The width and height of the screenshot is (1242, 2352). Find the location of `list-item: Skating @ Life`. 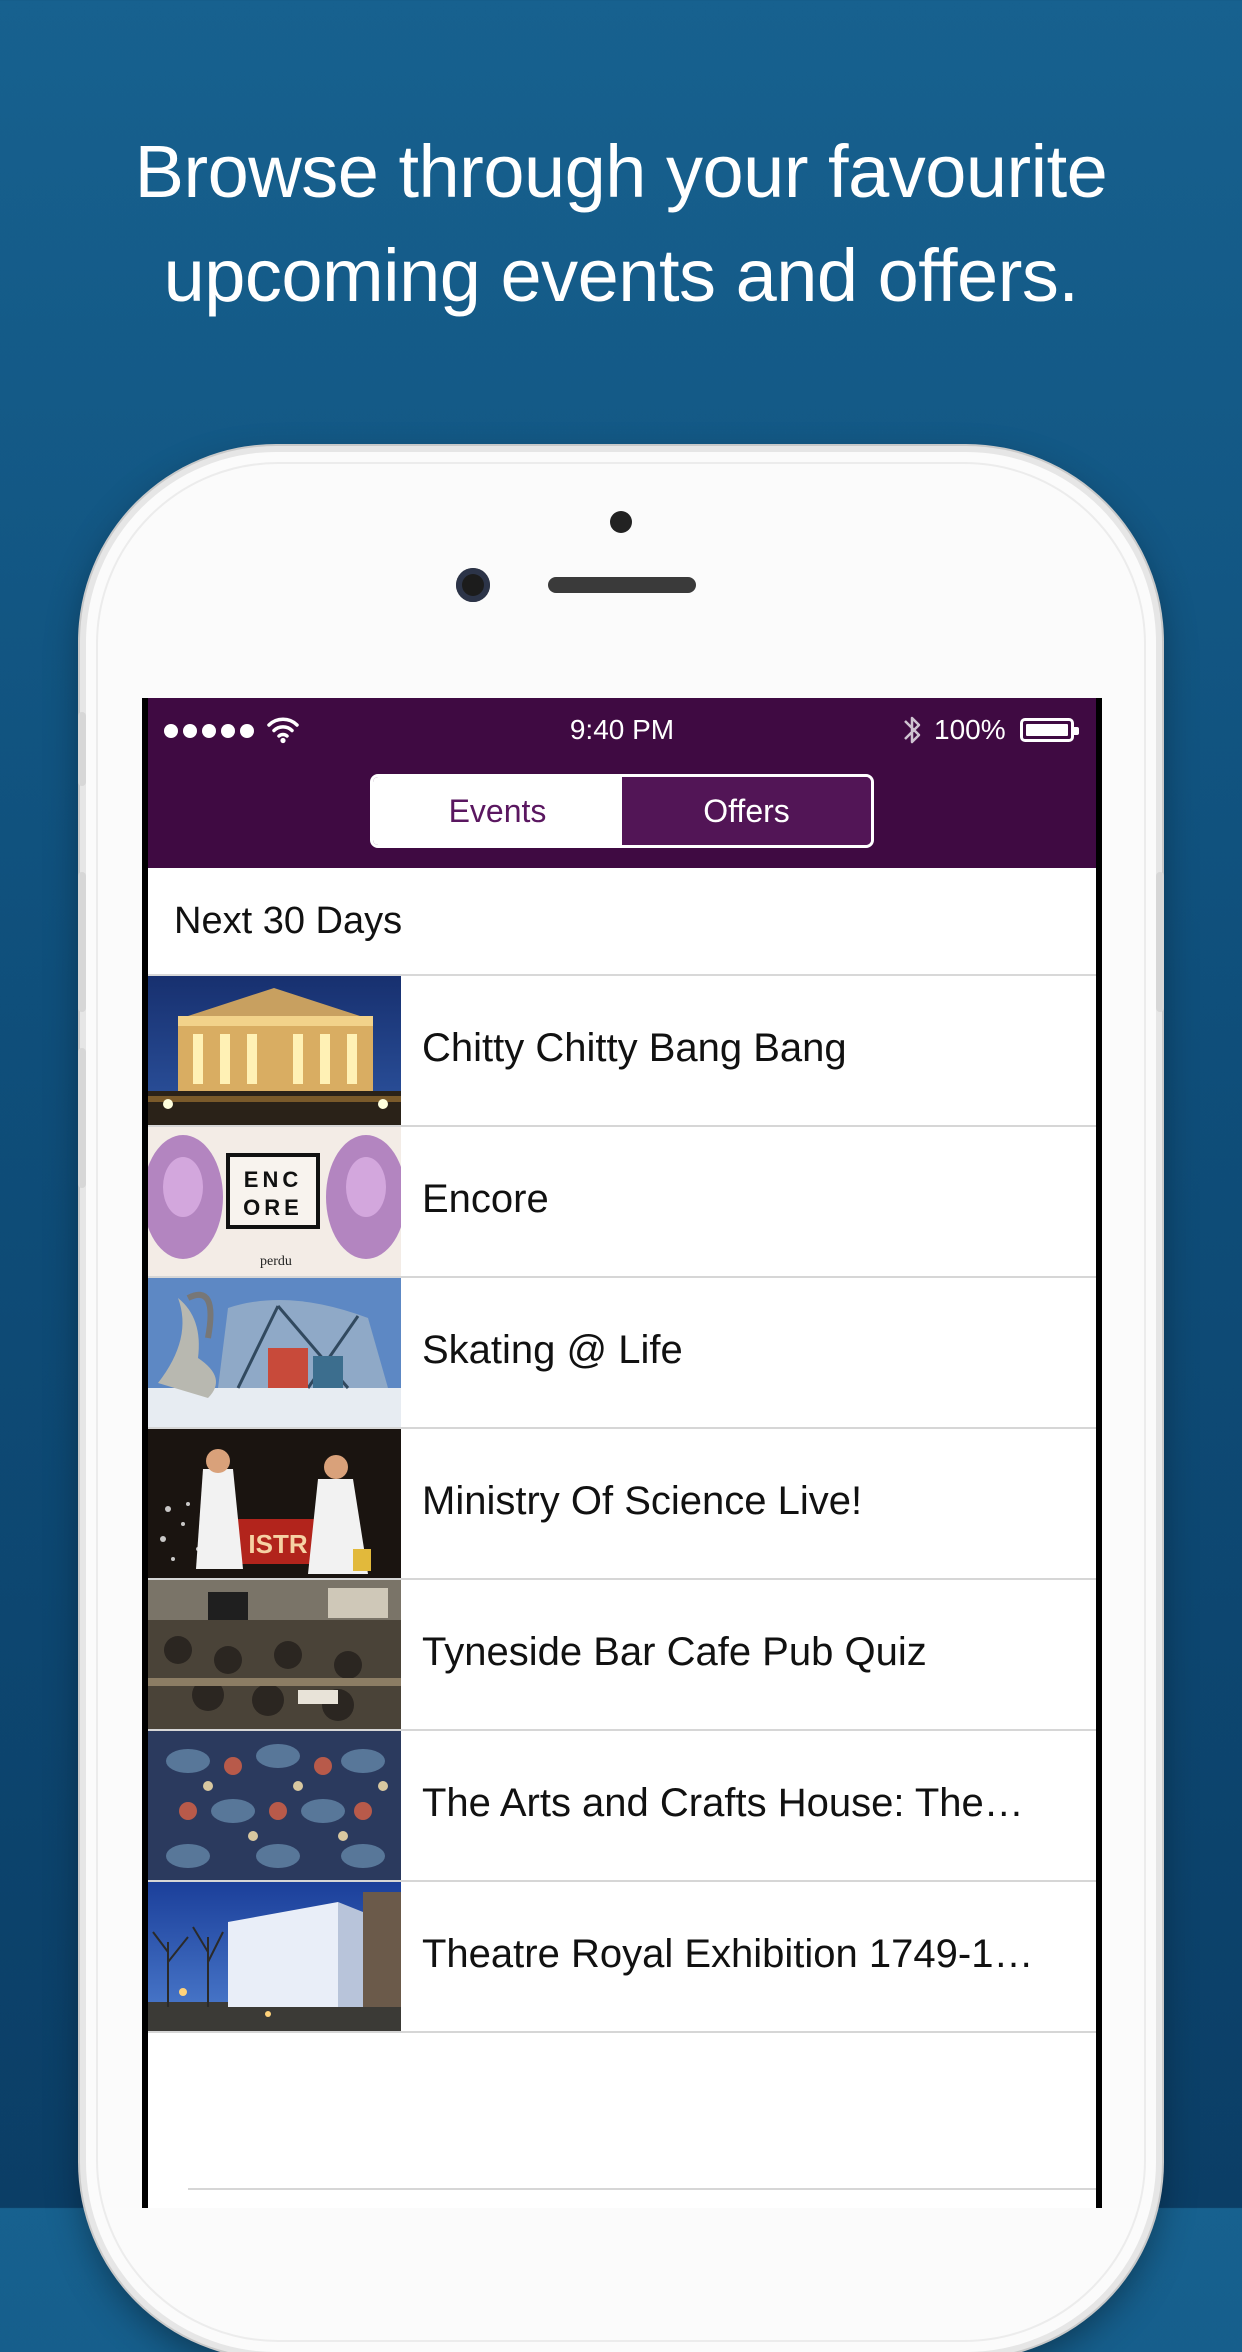

list-item: Skating @ Life is located at coordinates (622, 1353).